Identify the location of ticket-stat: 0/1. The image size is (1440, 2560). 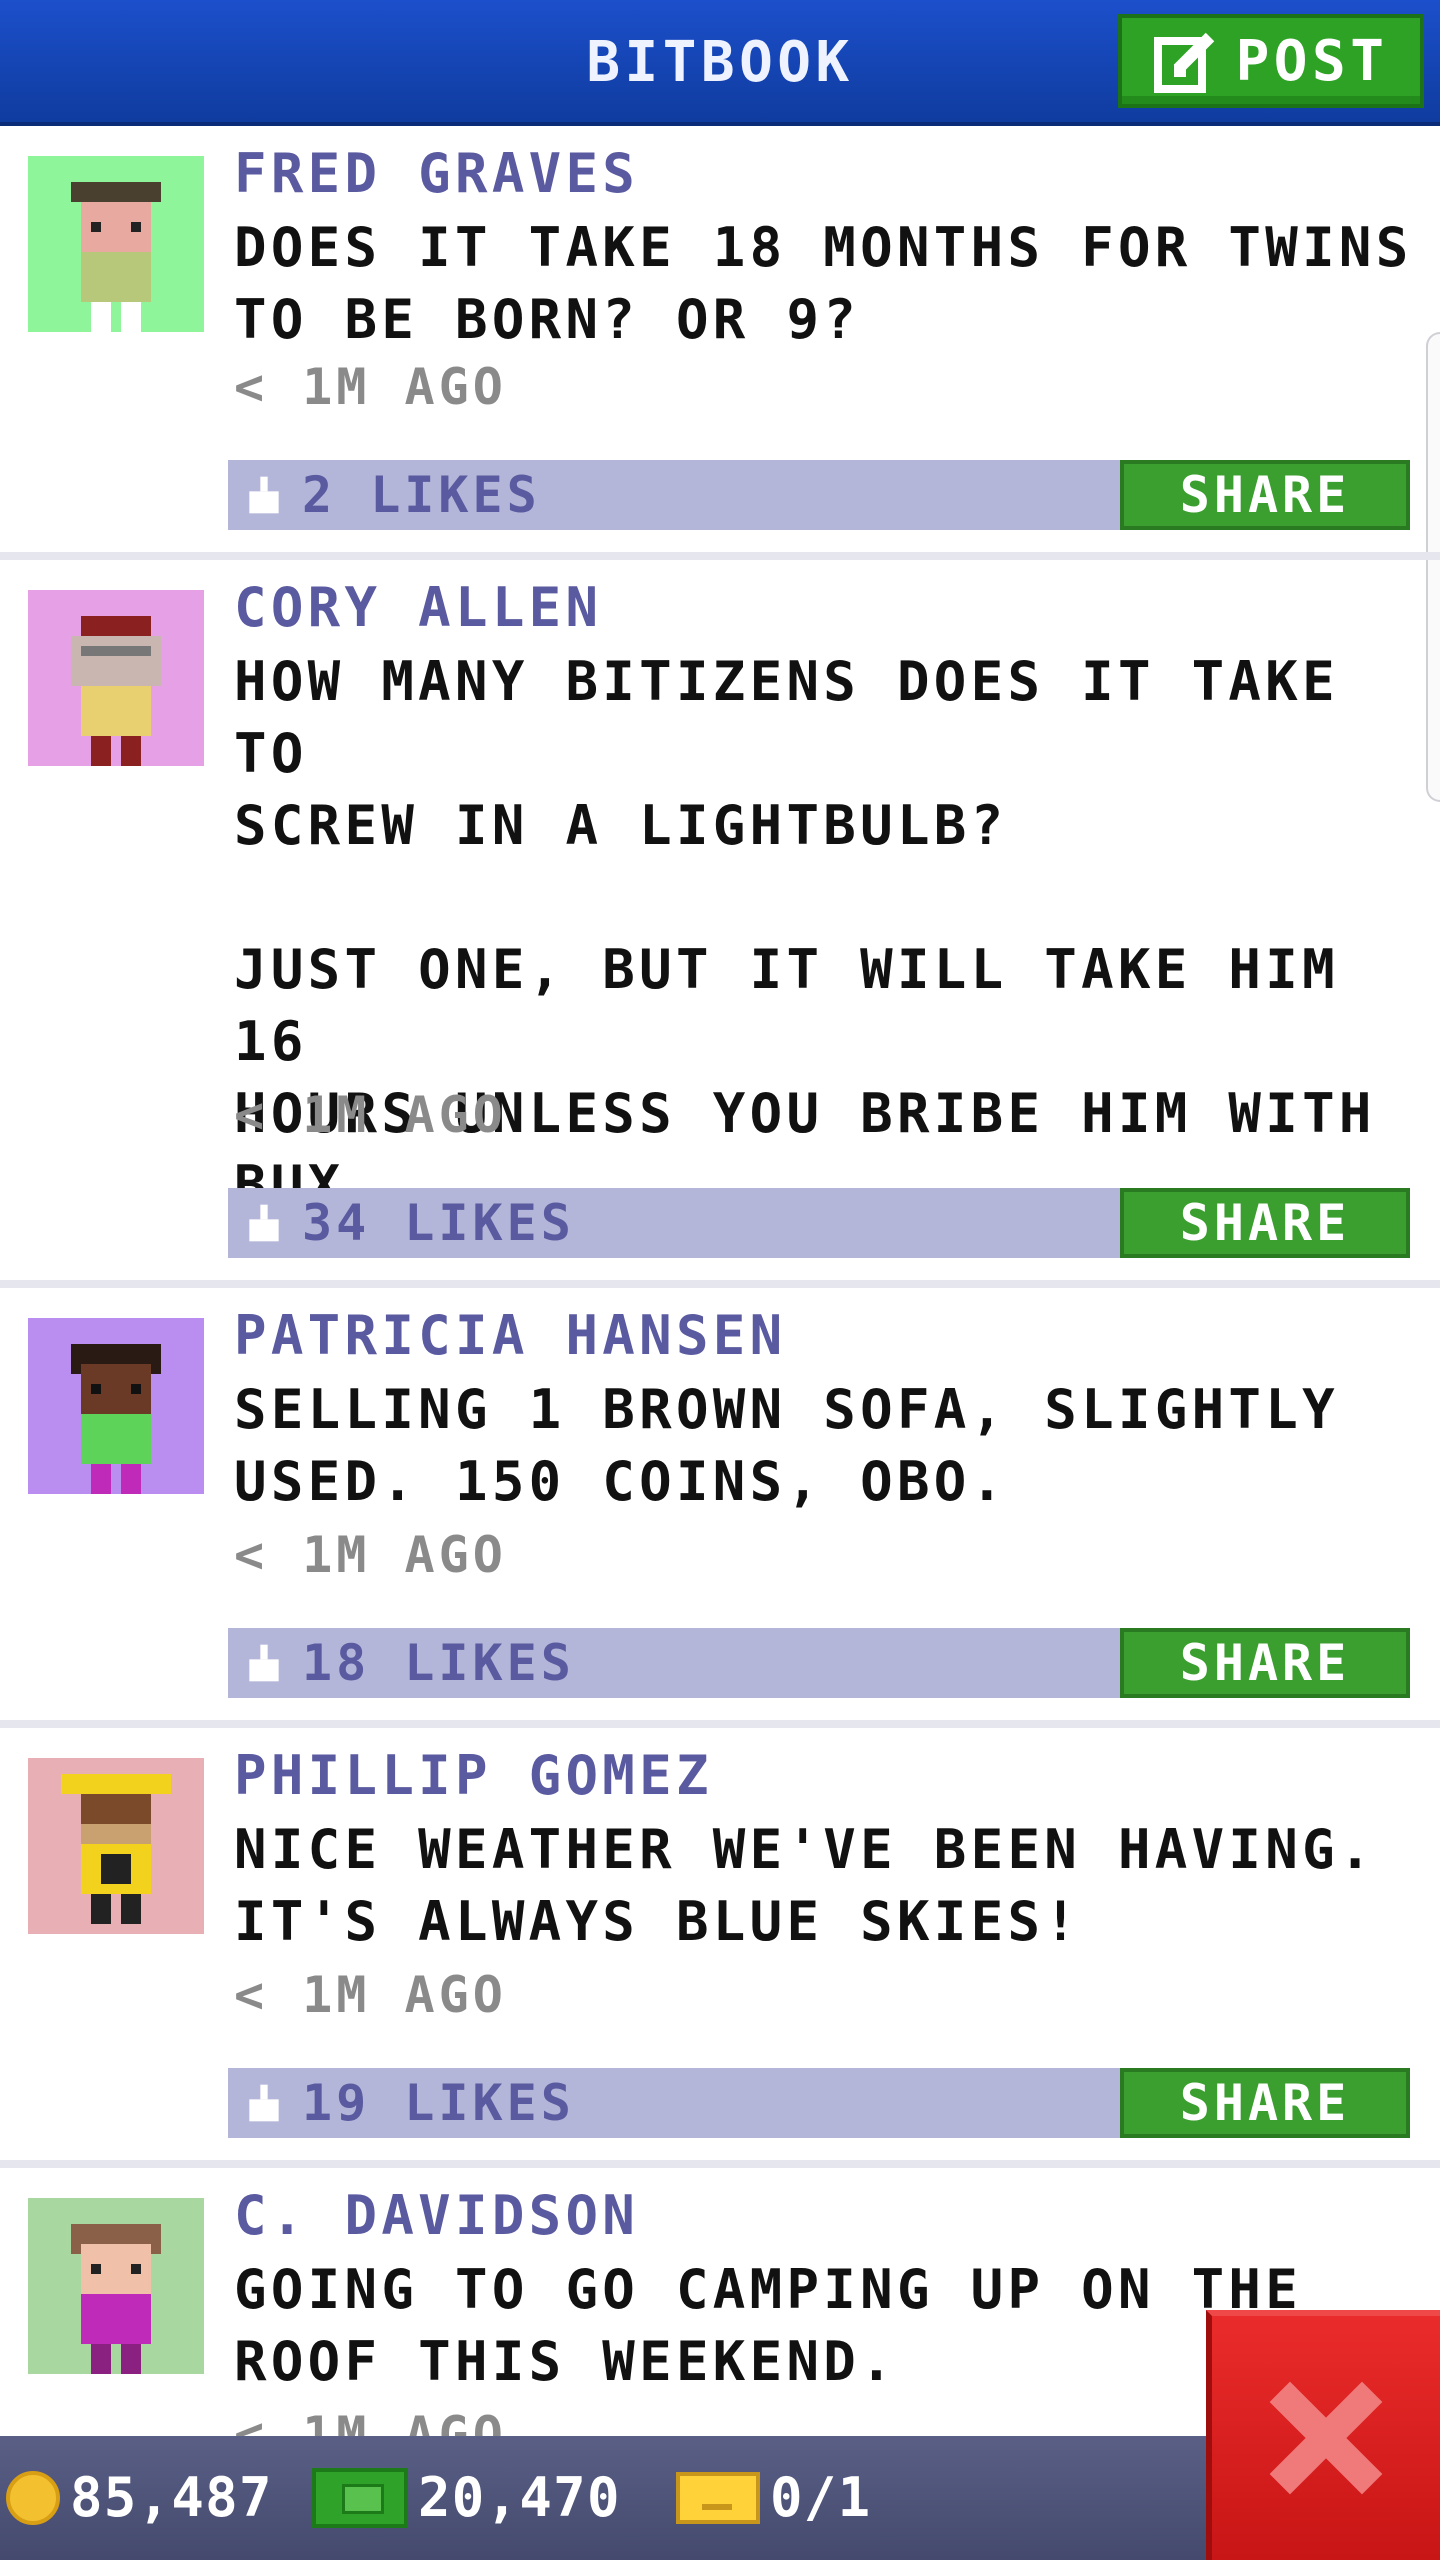
(773, 2497).